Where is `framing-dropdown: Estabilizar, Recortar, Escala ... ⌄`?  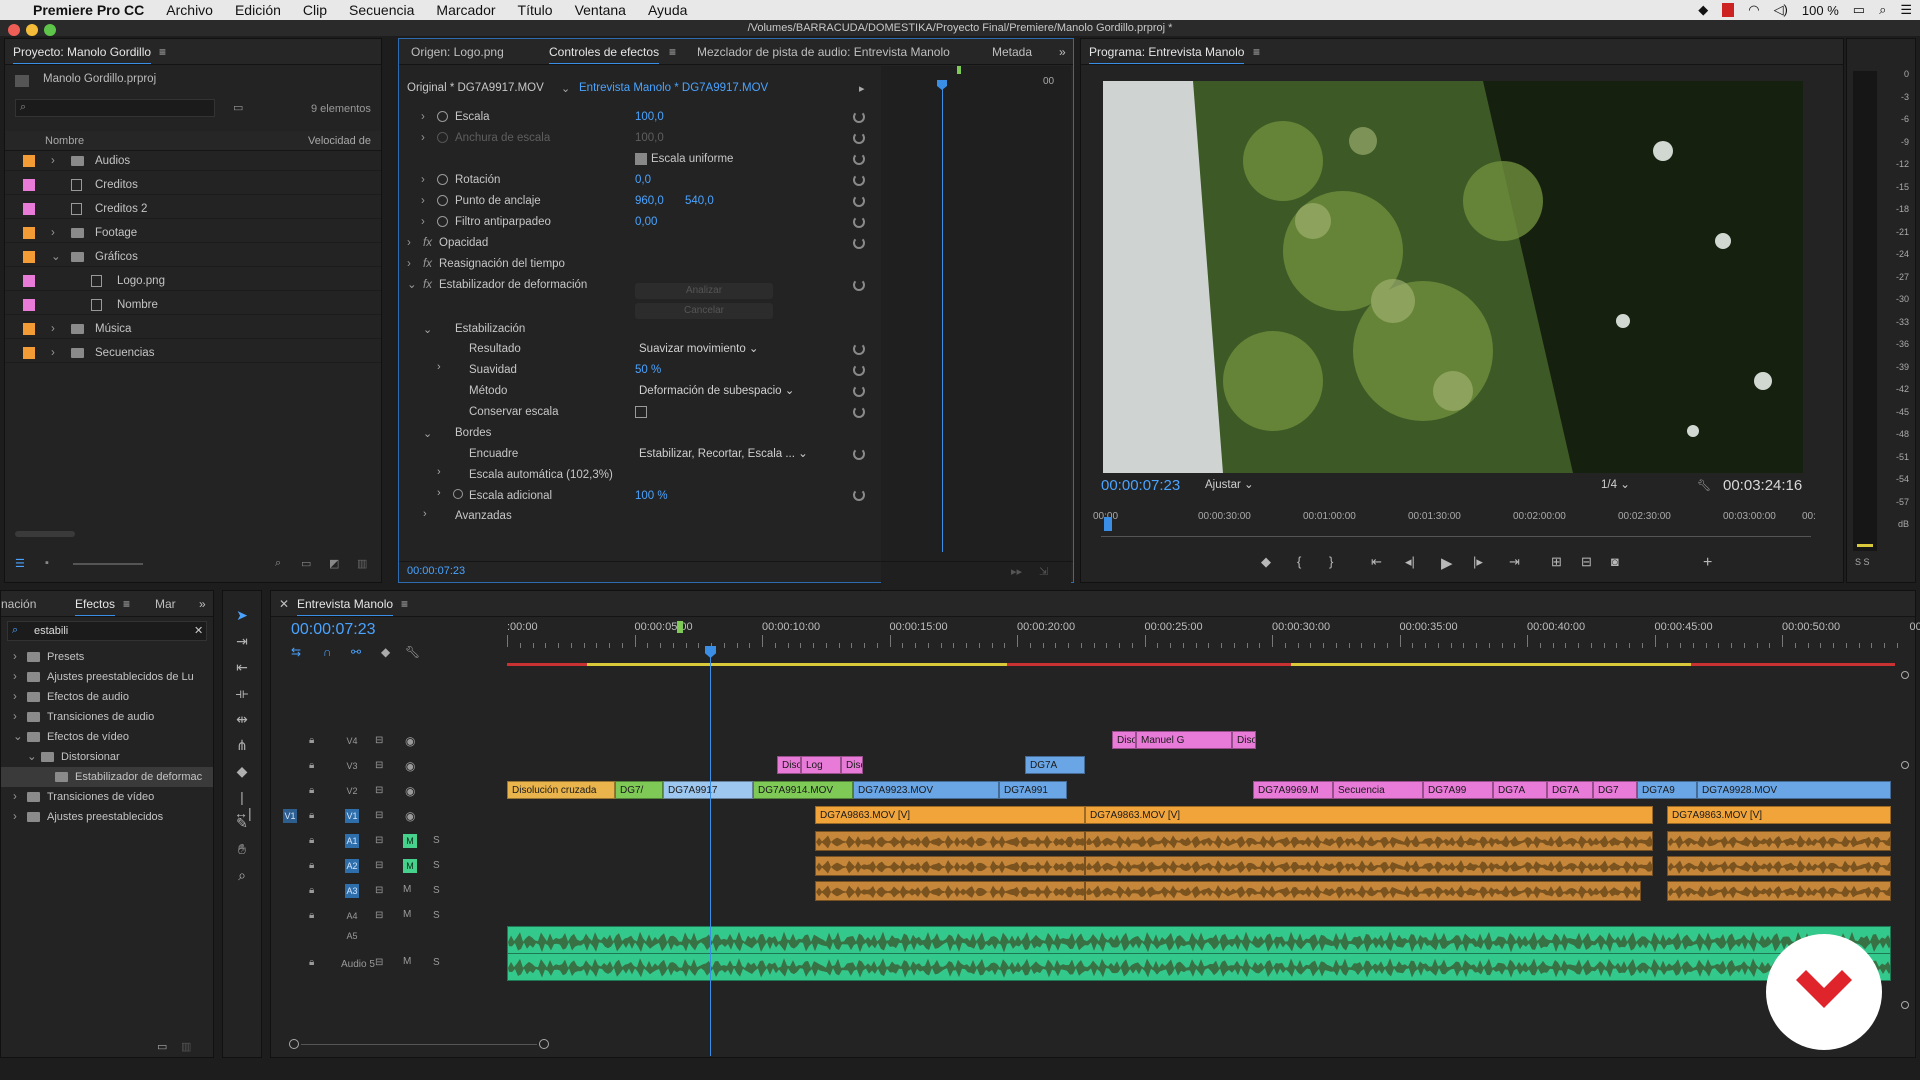
framing-dropdown: Estabilizar, Recortar, Escala ... ⌄ is located at coordinates (723, 454).